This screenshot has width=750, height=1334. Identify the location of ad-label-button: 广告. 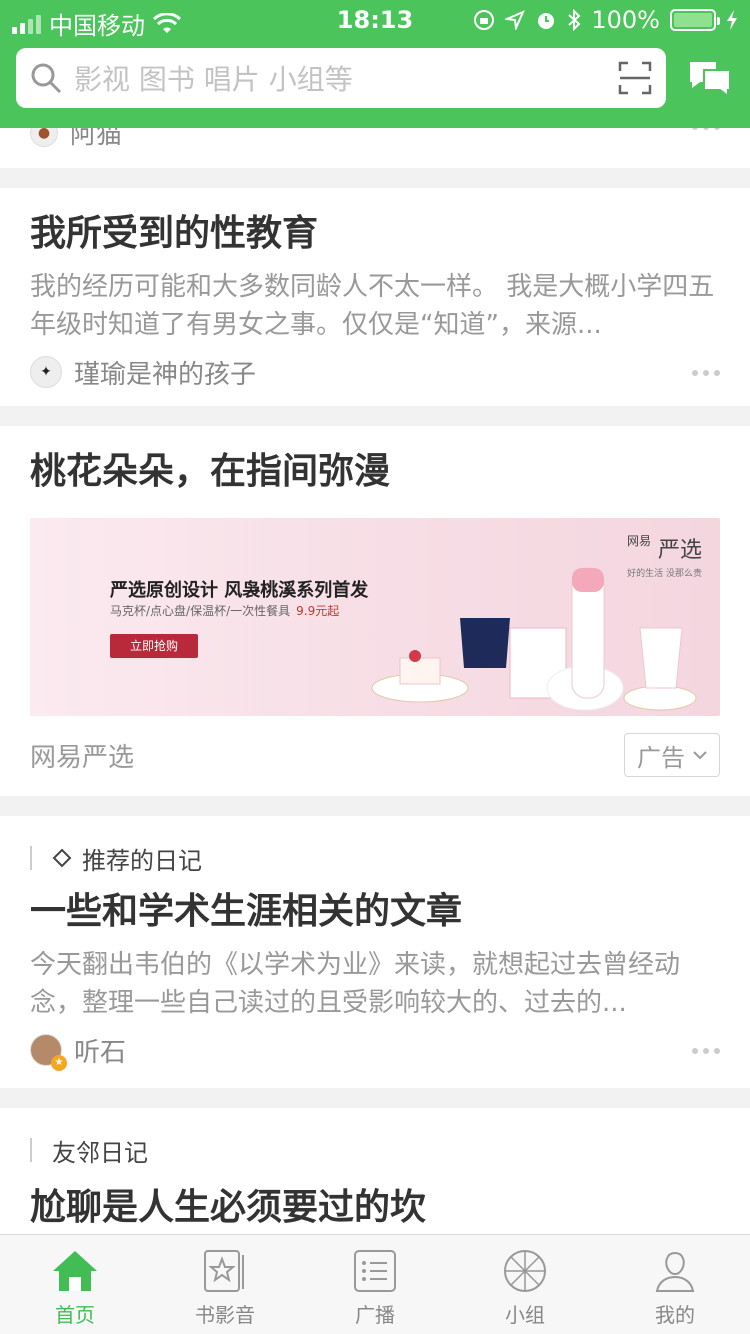
(672, 755).